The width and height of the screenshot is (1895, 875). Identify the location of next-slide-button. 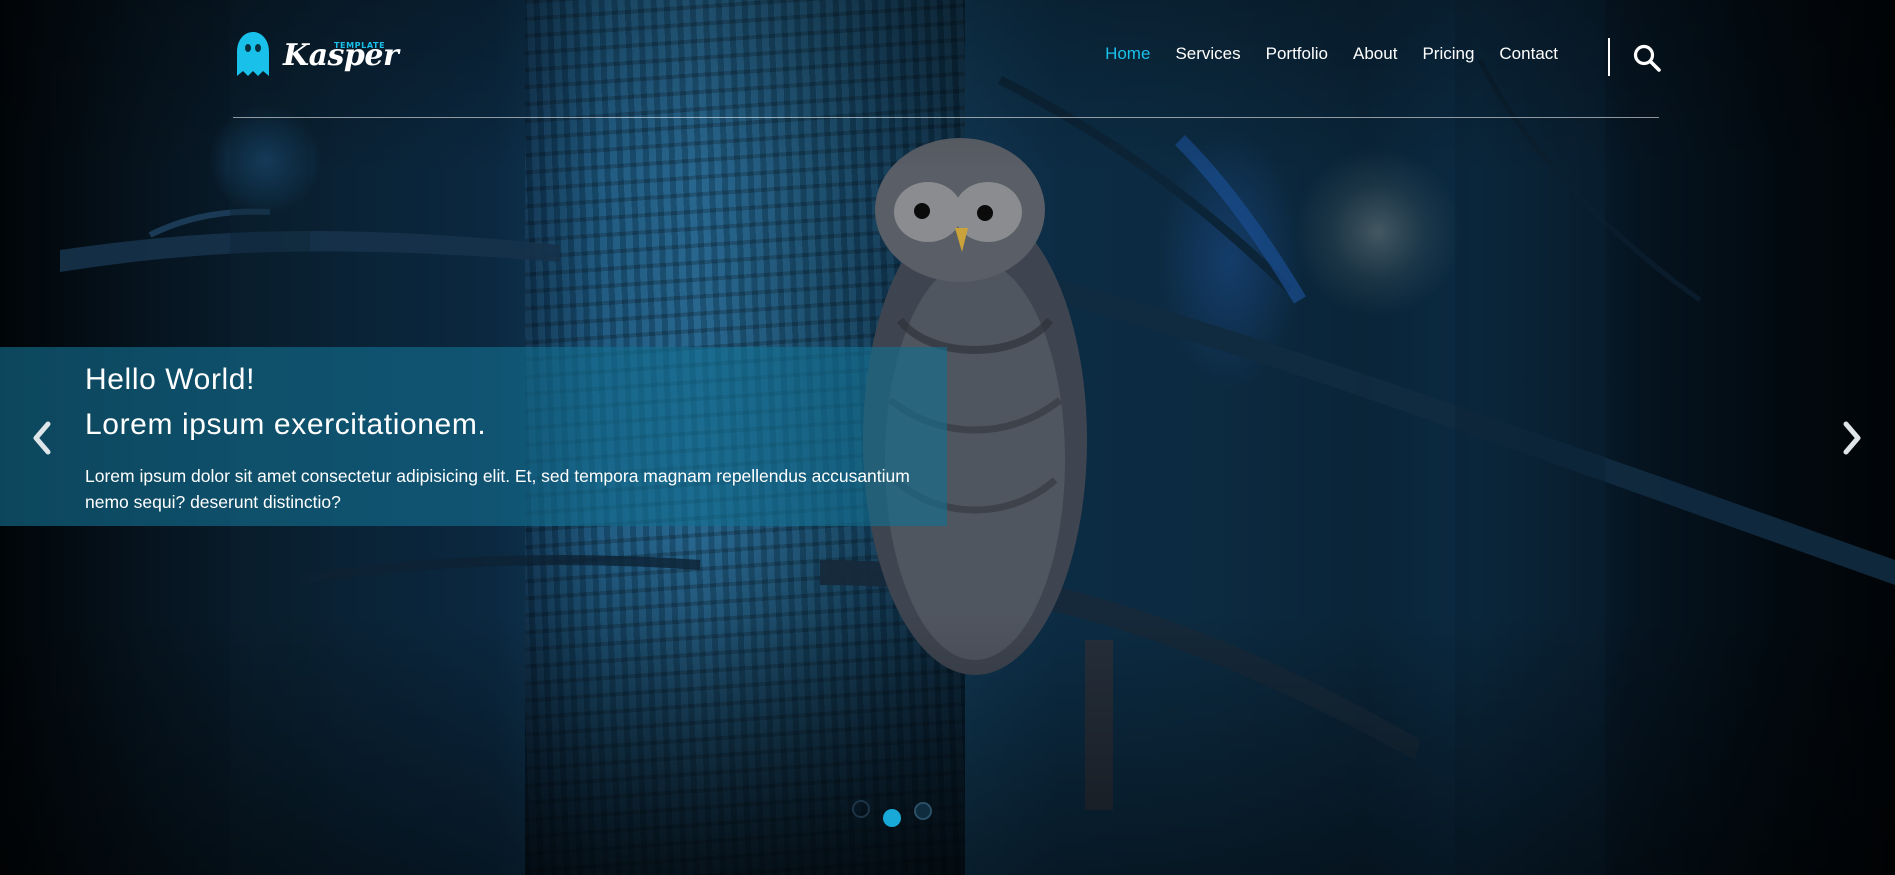
(1851, 438).